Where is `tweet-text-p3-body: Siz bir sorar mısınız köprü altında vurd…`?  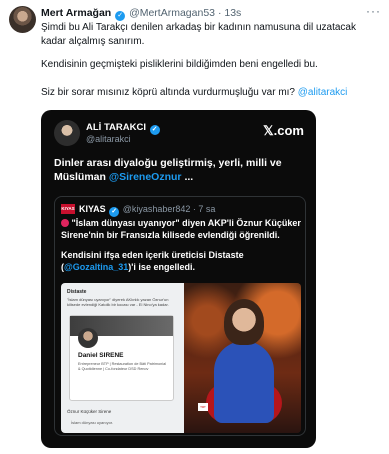 tweet-text-p3-body: Siz bir sorar mısınız köprü altında vurd… is located at coordinates (168, 92).